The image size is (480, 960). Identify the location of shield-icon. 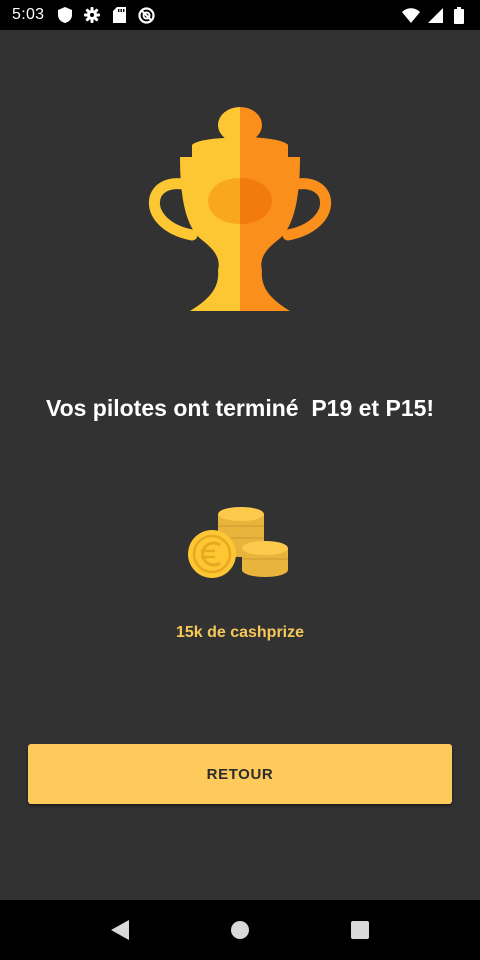
(65, 15).